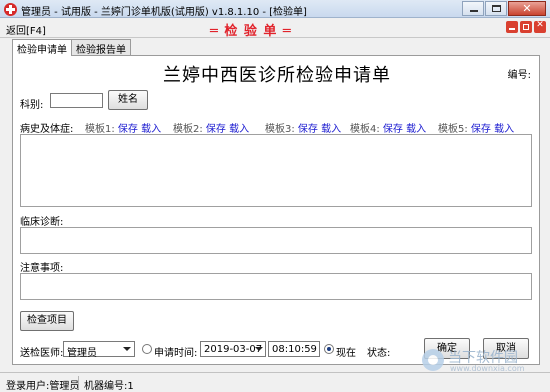 The image size is (550, 392). Describe the element at coordinates (277, 75) in the screenshot. I see `form-title: 兰婷中西医诊所检验申请单` at that location.